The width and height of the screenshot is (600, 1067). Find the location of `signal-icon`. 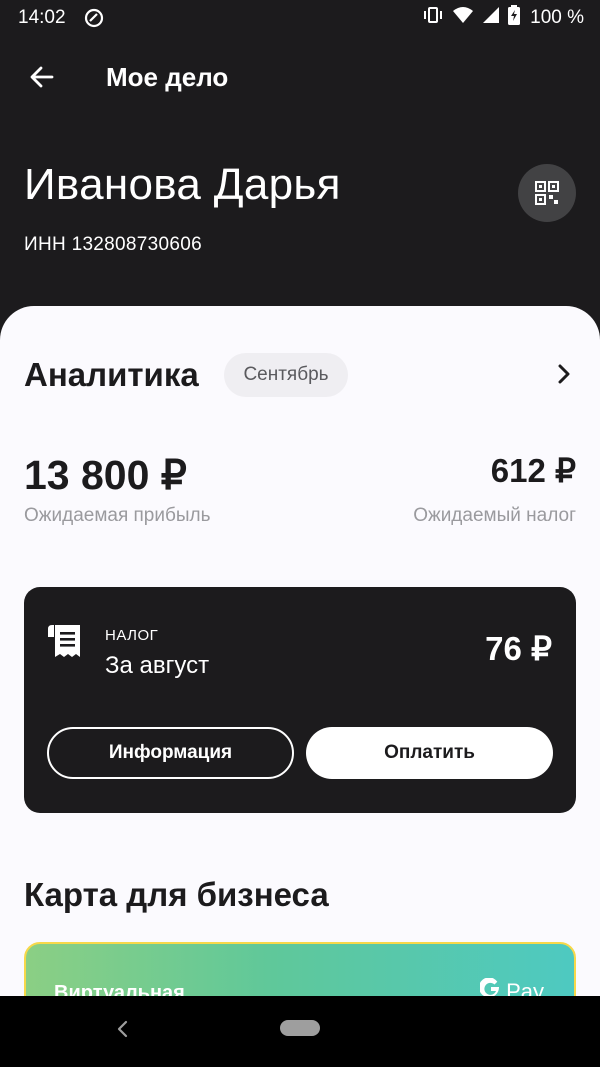

signal-icon is located at coordinates (491, 17).